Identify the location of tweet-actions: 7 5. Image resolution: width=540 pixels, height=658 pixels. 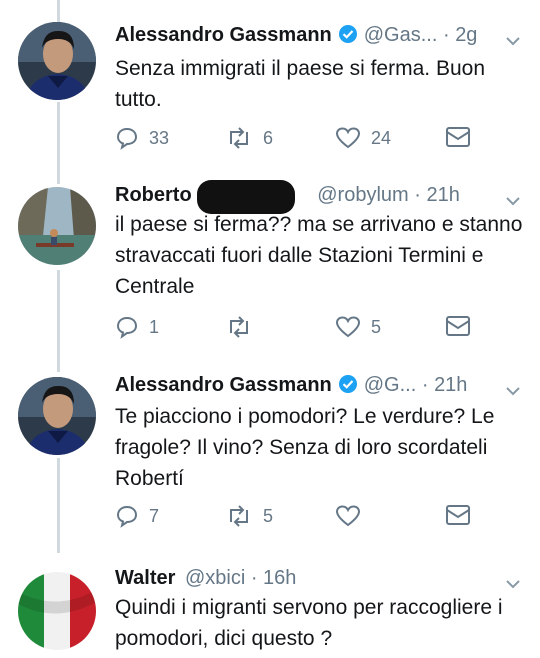
(307, 517).